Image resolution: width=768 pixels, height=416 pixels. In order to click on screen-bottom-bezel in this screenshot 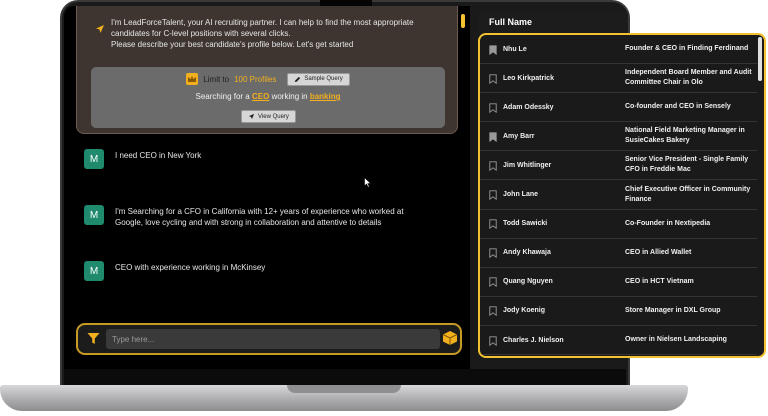, I will do `click(345, 377)`.